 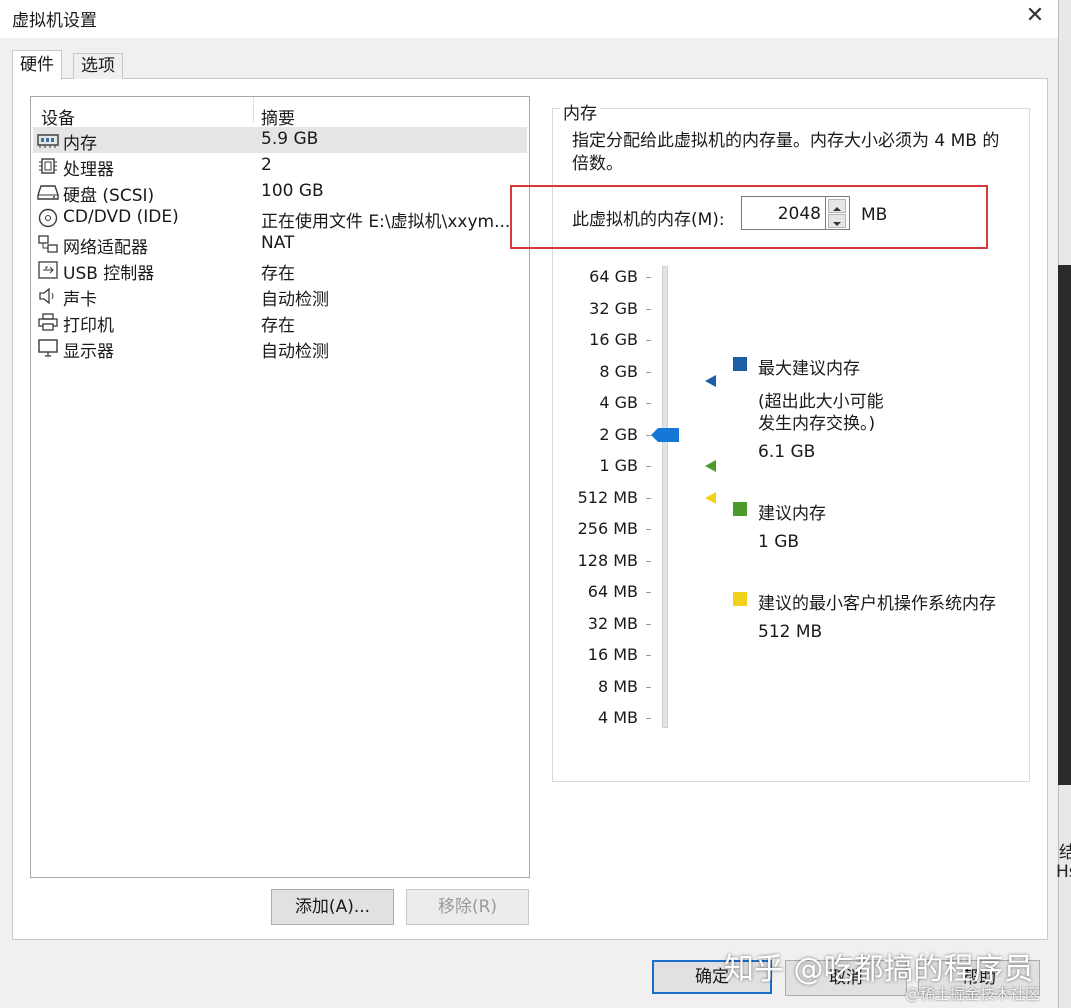 I want to click on column-header-summary: 摘要, so click(x=278, y=116).